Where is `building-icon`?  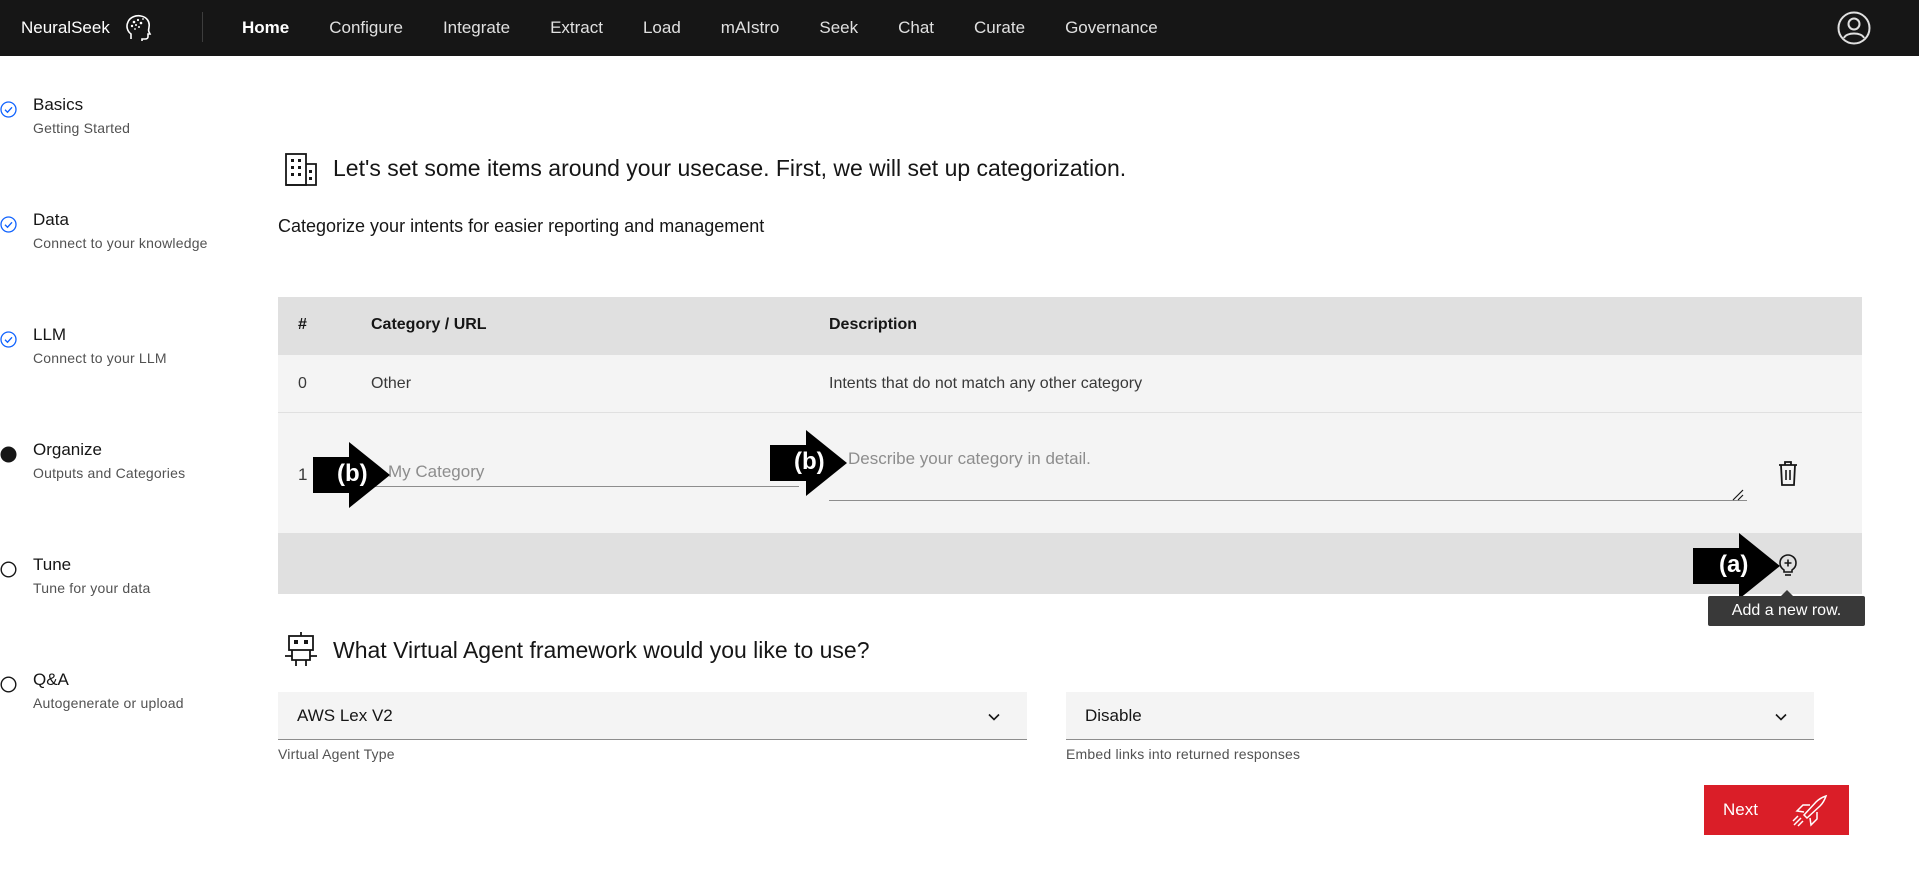 building-icon is located at coordinates (301, 169).